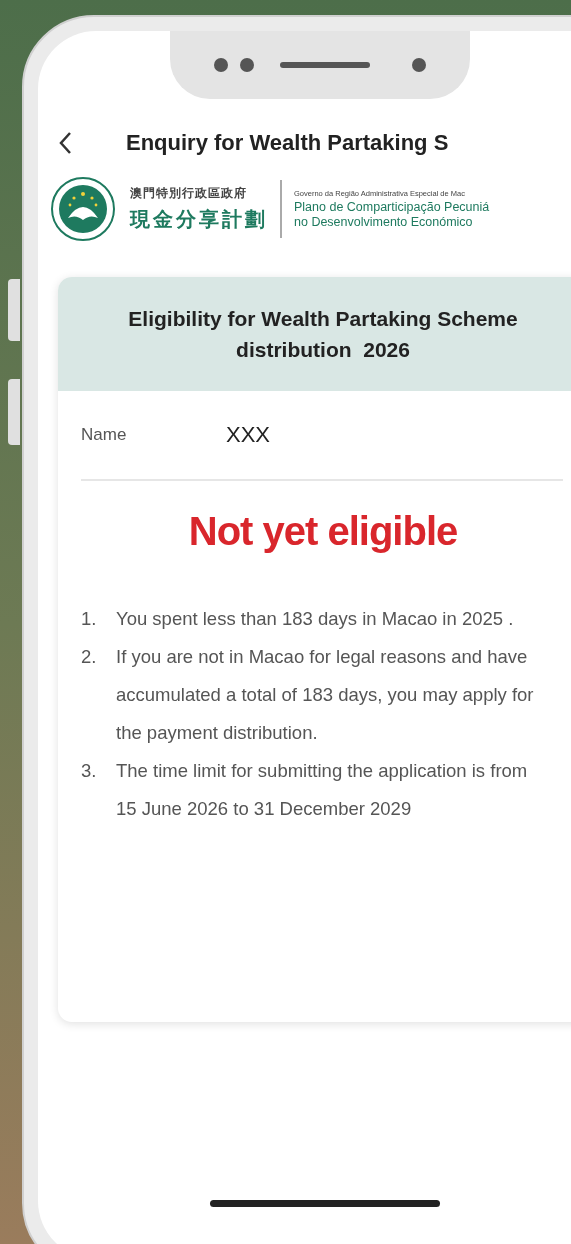  Describe the element at coordinates (104, 435) in the screenshot. I see `name-label: Name` at that location.